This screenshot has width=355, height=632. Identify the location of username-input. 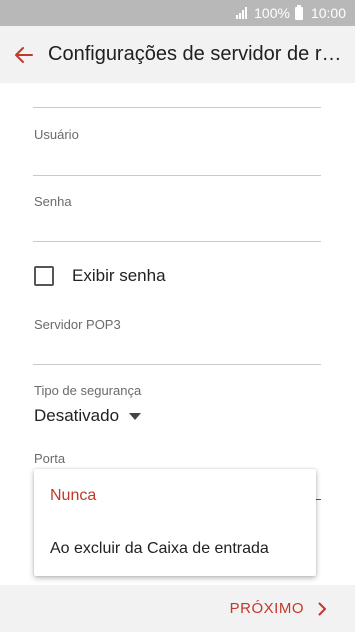
(177, 175).